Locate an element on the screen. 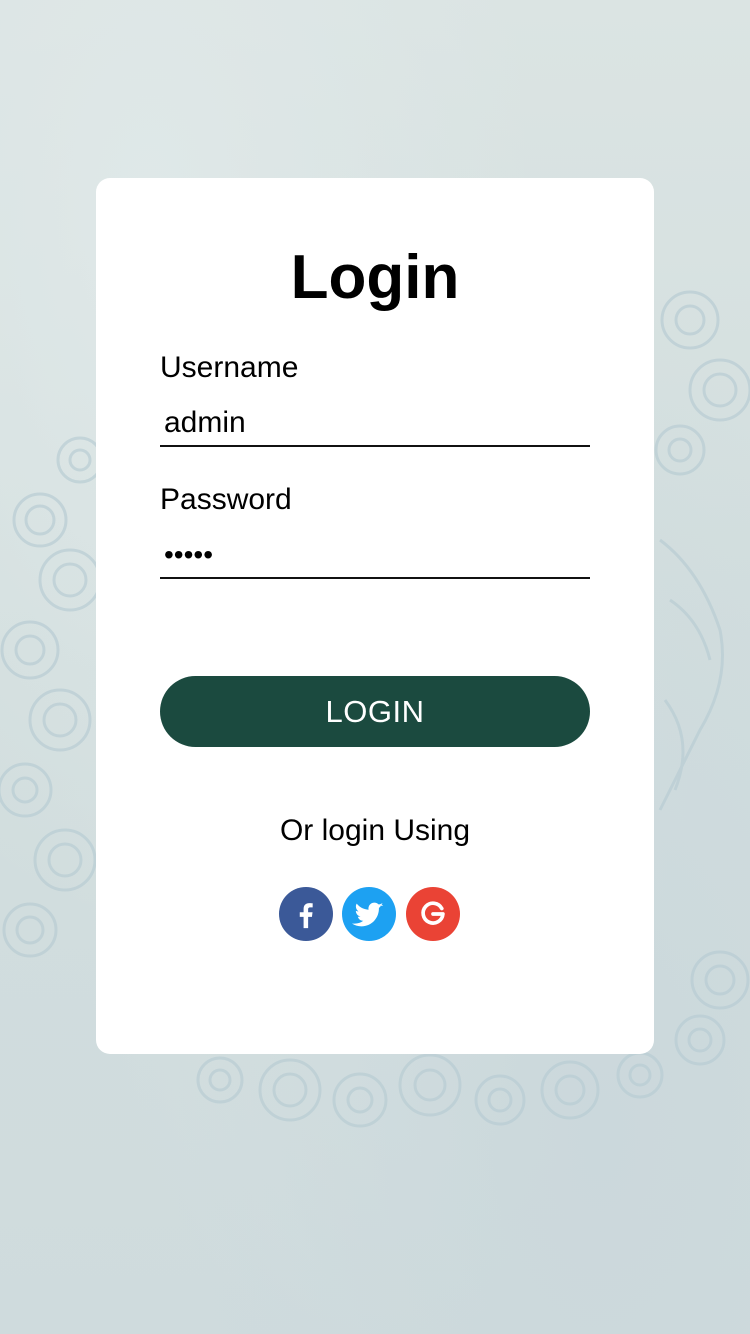 Image resolution: width=750 pixels, height=1334 pixels. twitter-icon is located at coordinates (368, 914).